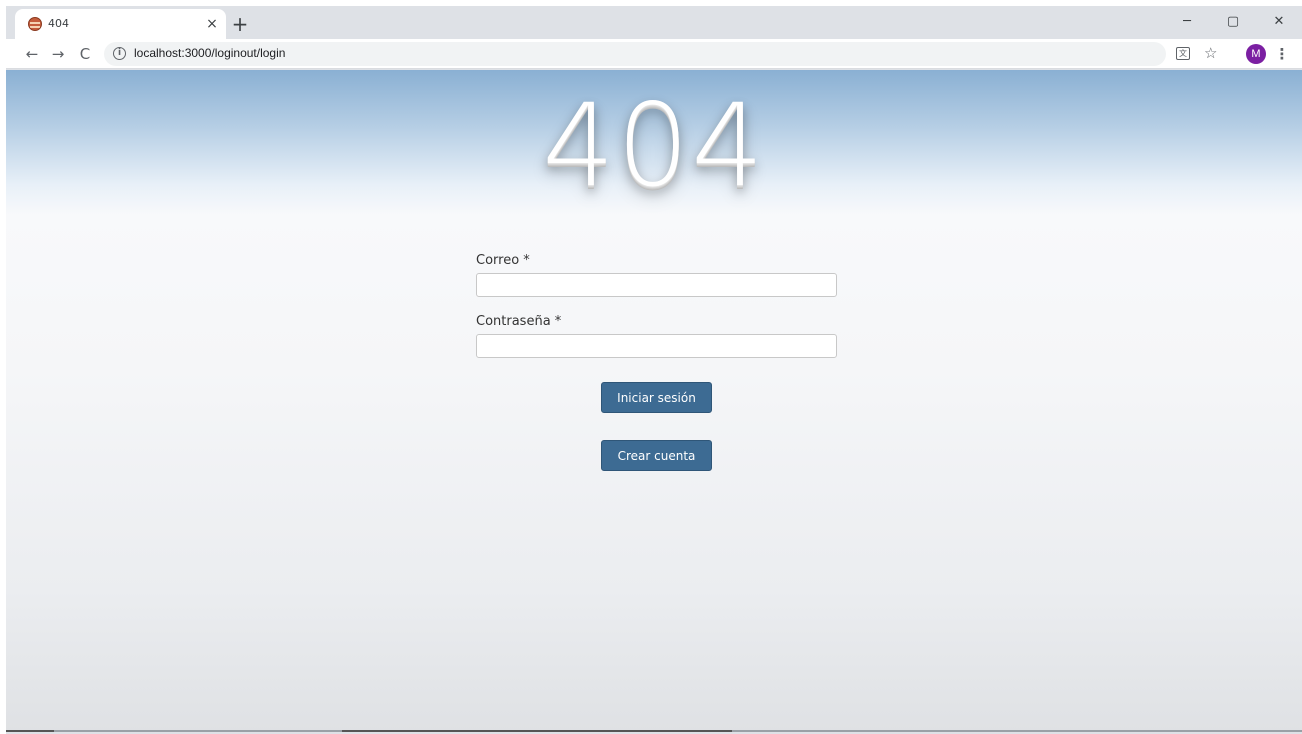 The height and width of the screenshot is (734, 1302). Describe the element at coordinates (212, 24) in the screenshot. I see `tab-close-icon: ×` at that location.